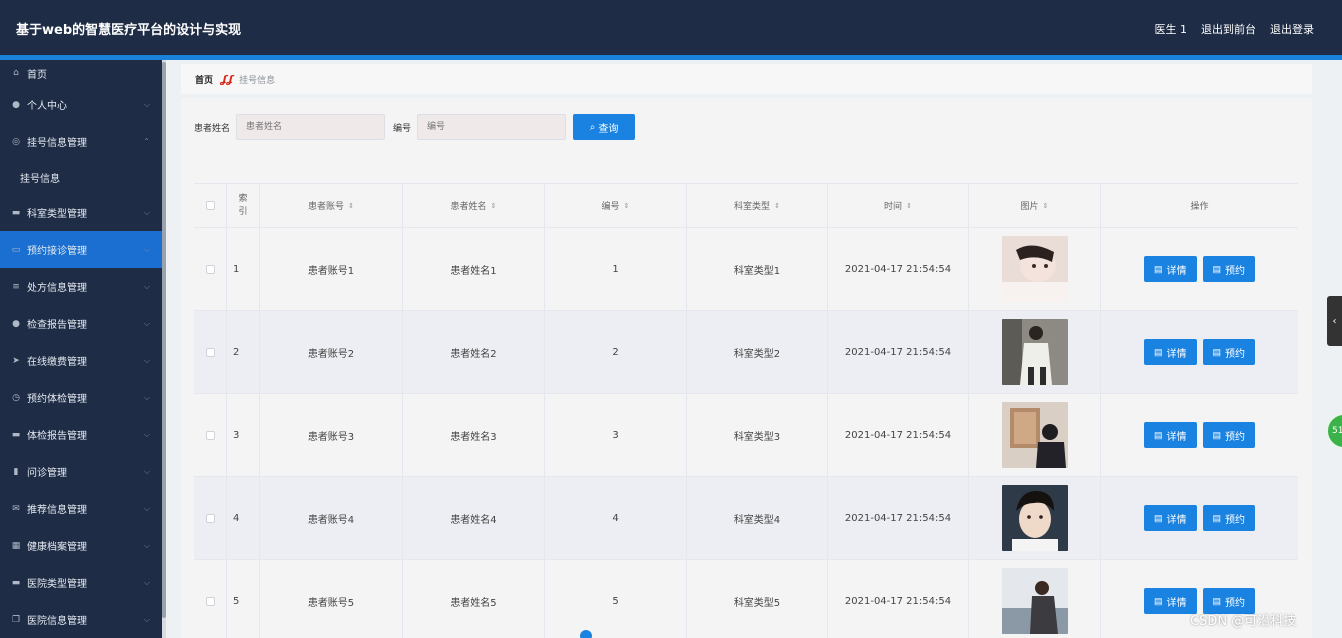  I want to click on cell-number: 5, so click(616, 599).